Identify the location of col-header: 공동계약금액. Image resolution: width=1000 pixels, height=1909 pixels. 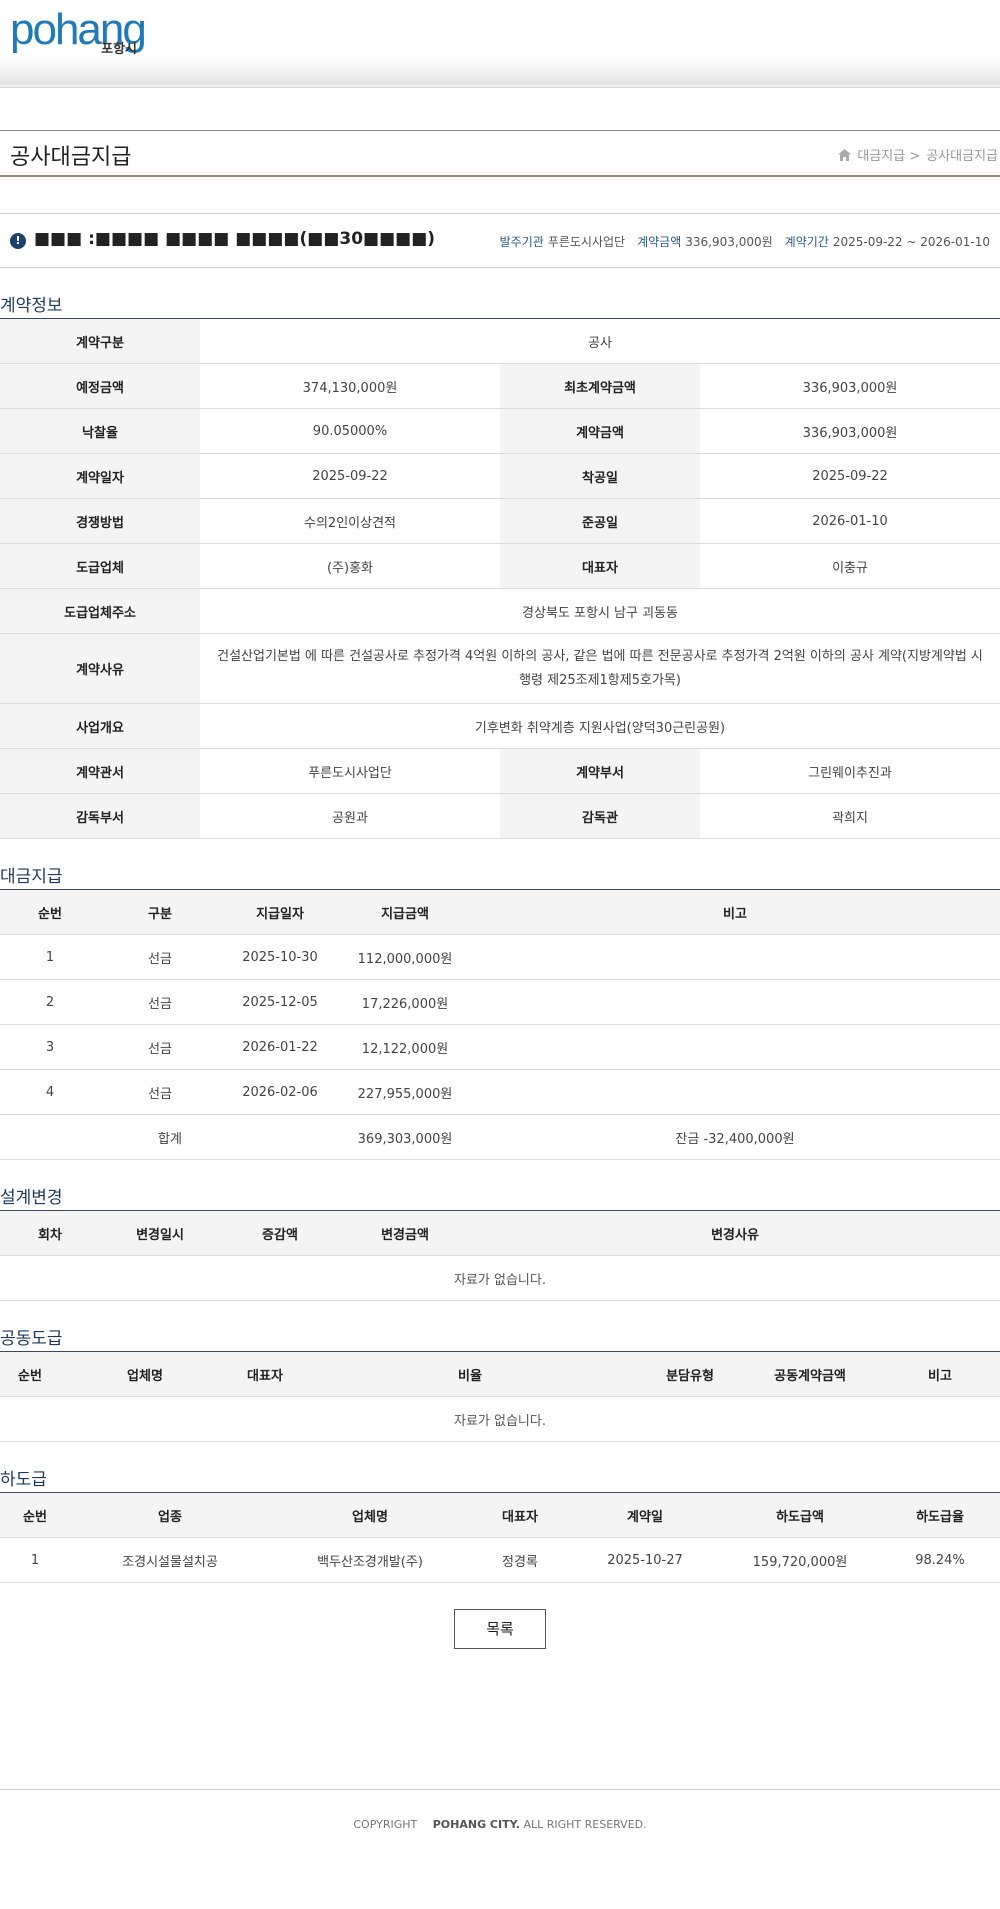
(810, 1374).